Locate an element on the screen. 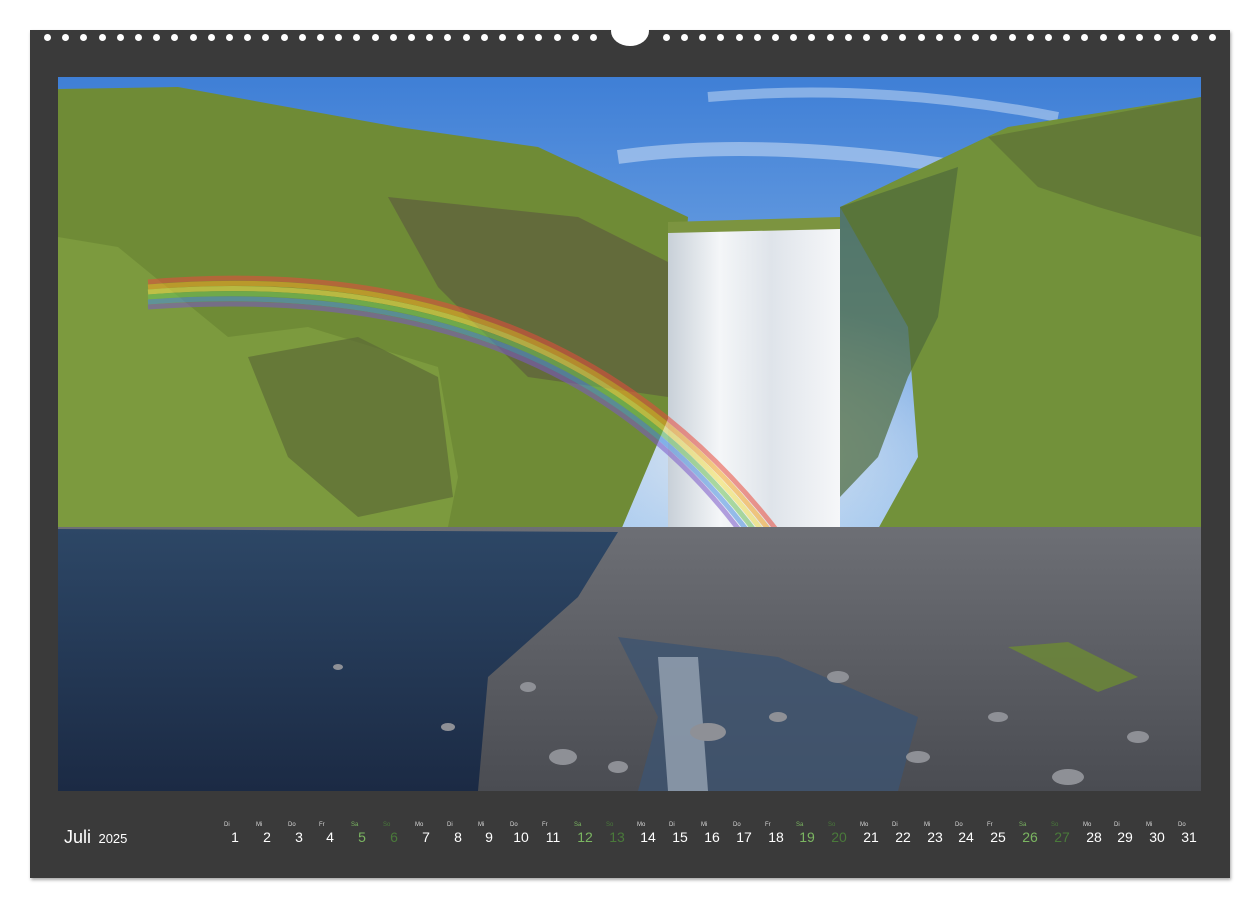  day-number: 28 is located at coordinates (1094, 837).